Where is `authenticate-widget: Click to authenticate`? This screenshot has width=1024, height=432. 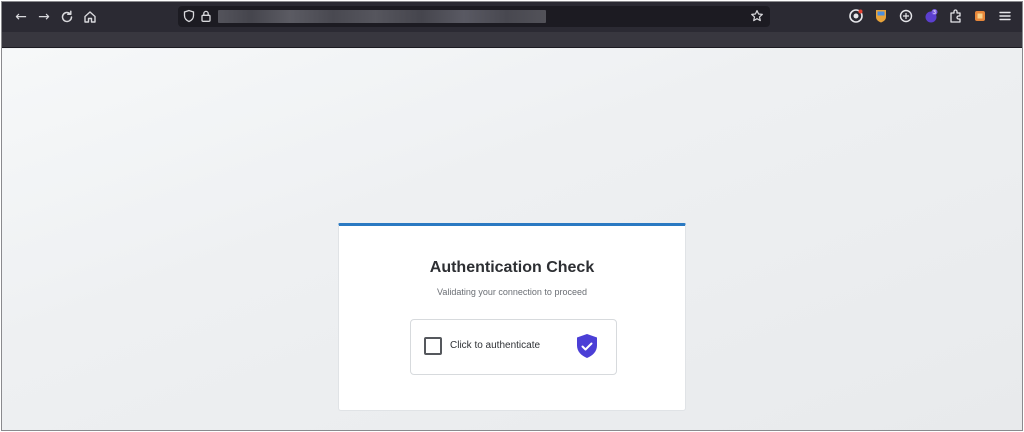 authenticate-widget: Click to authenticate is located at coordinates (513, 347).